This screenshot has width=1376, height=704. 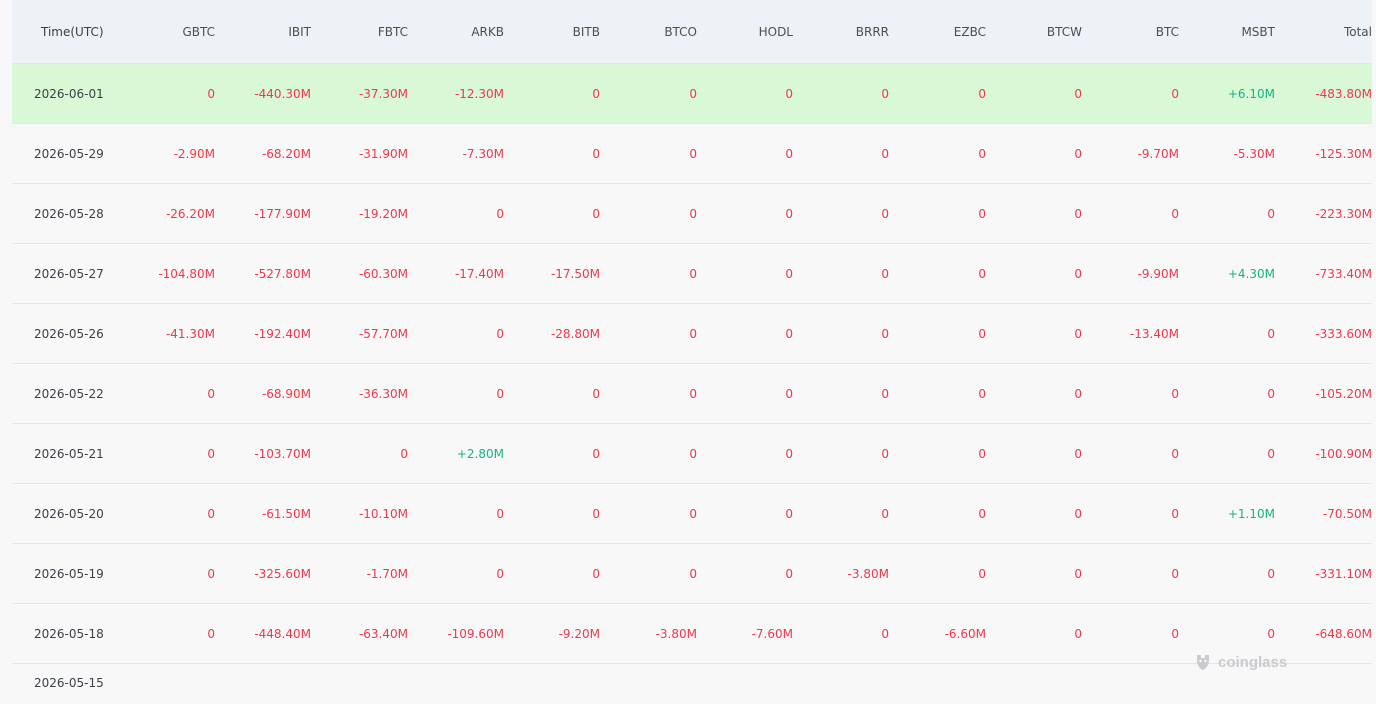 What do you see at coordinates (383, 273) in the screenshot?
I see `flow-cell-fbtc: -60.30M` at bounding box center [383, 273].